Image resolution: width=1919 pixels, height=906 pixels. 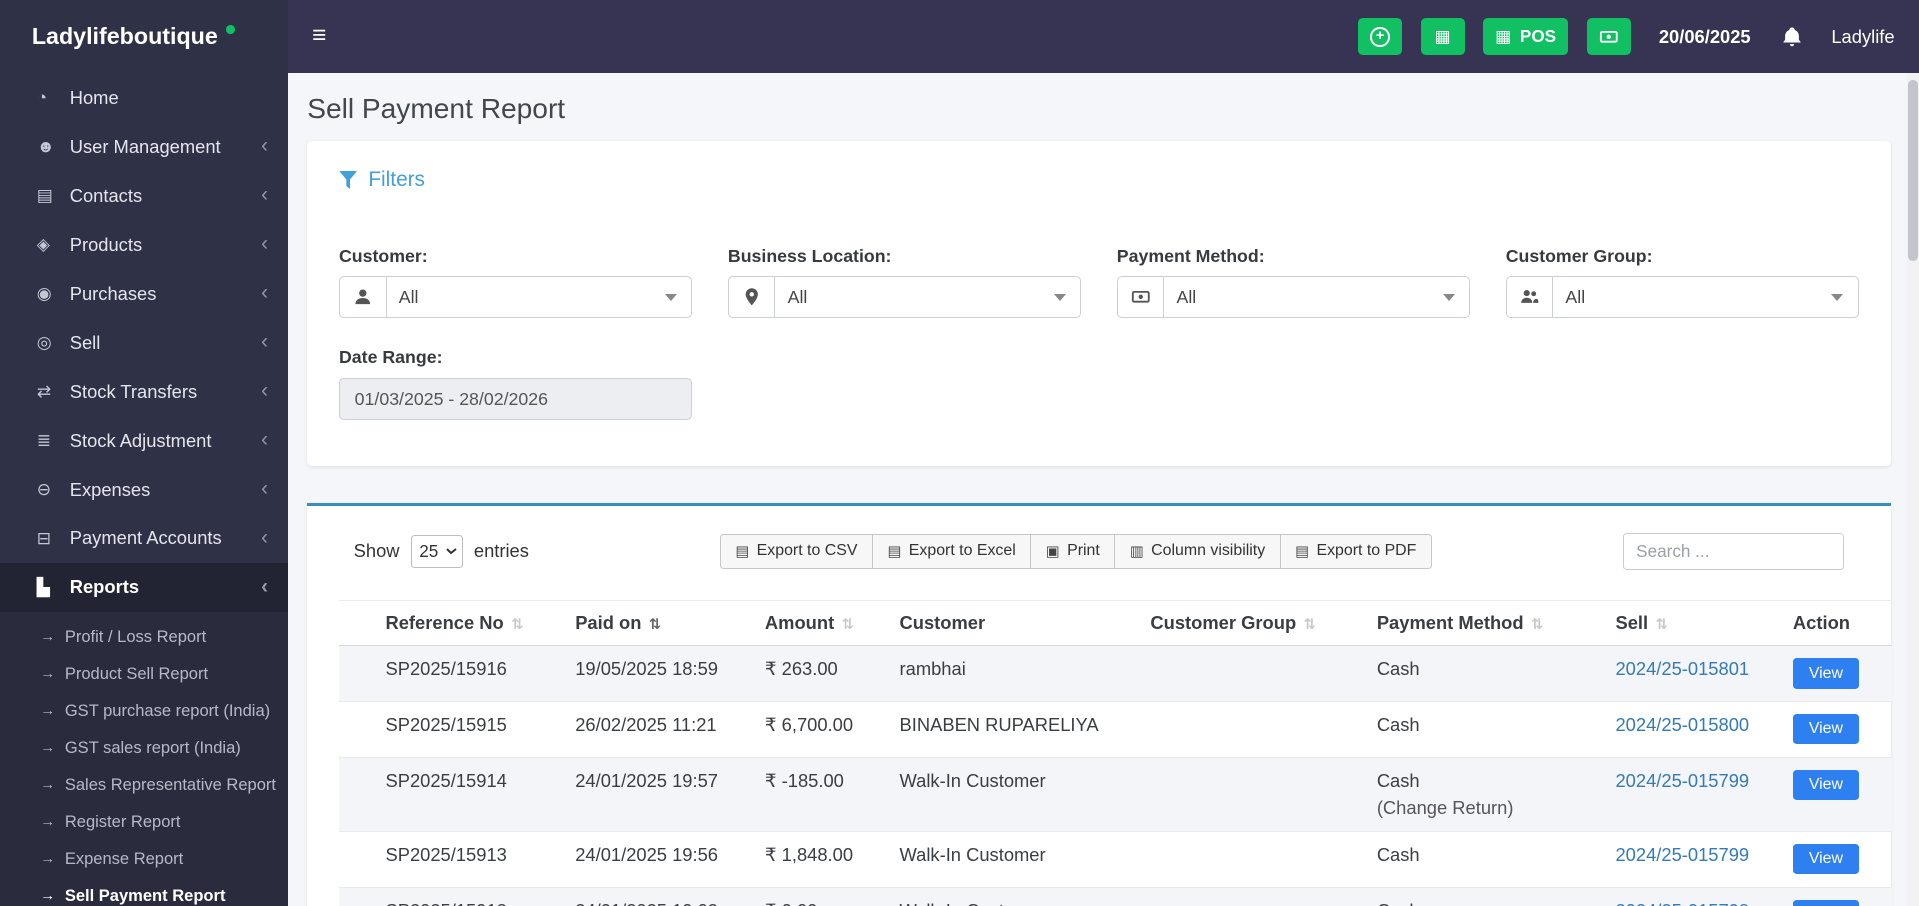 What do you see at coordinates (470, 859) in the screenshot?
I see `cell-reference-no: SP2025/15913` at bounding box center [470, 859].